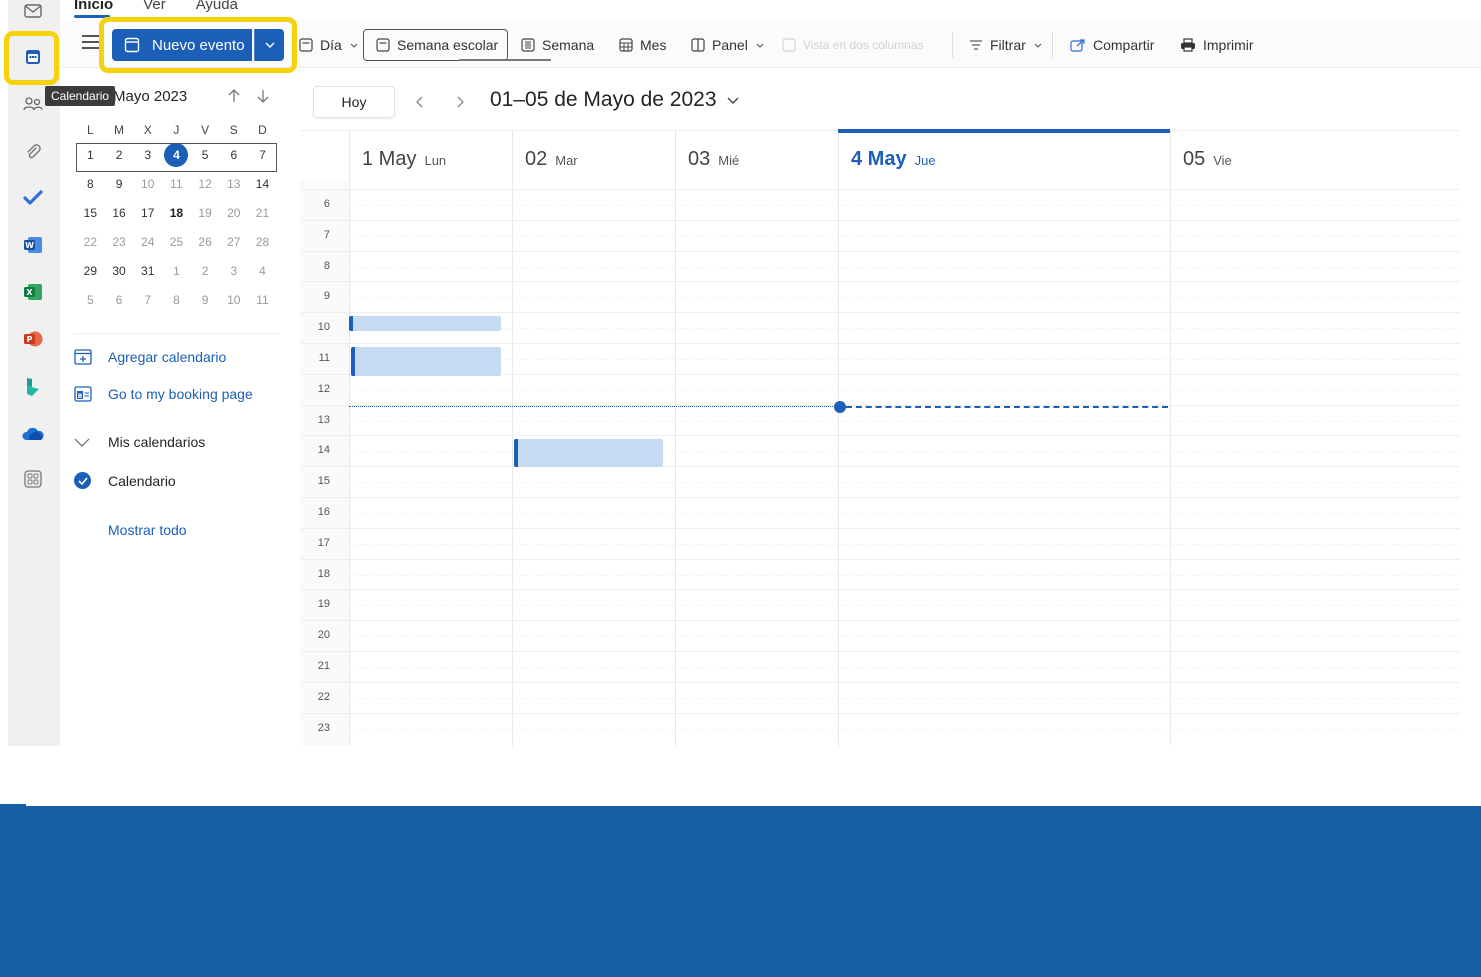 This screenshot has height=977, width=1481. What do you see at coordinates (262, 184) in the screenshot?
I see `mini-day: 14` at bounding box center [262, 184].